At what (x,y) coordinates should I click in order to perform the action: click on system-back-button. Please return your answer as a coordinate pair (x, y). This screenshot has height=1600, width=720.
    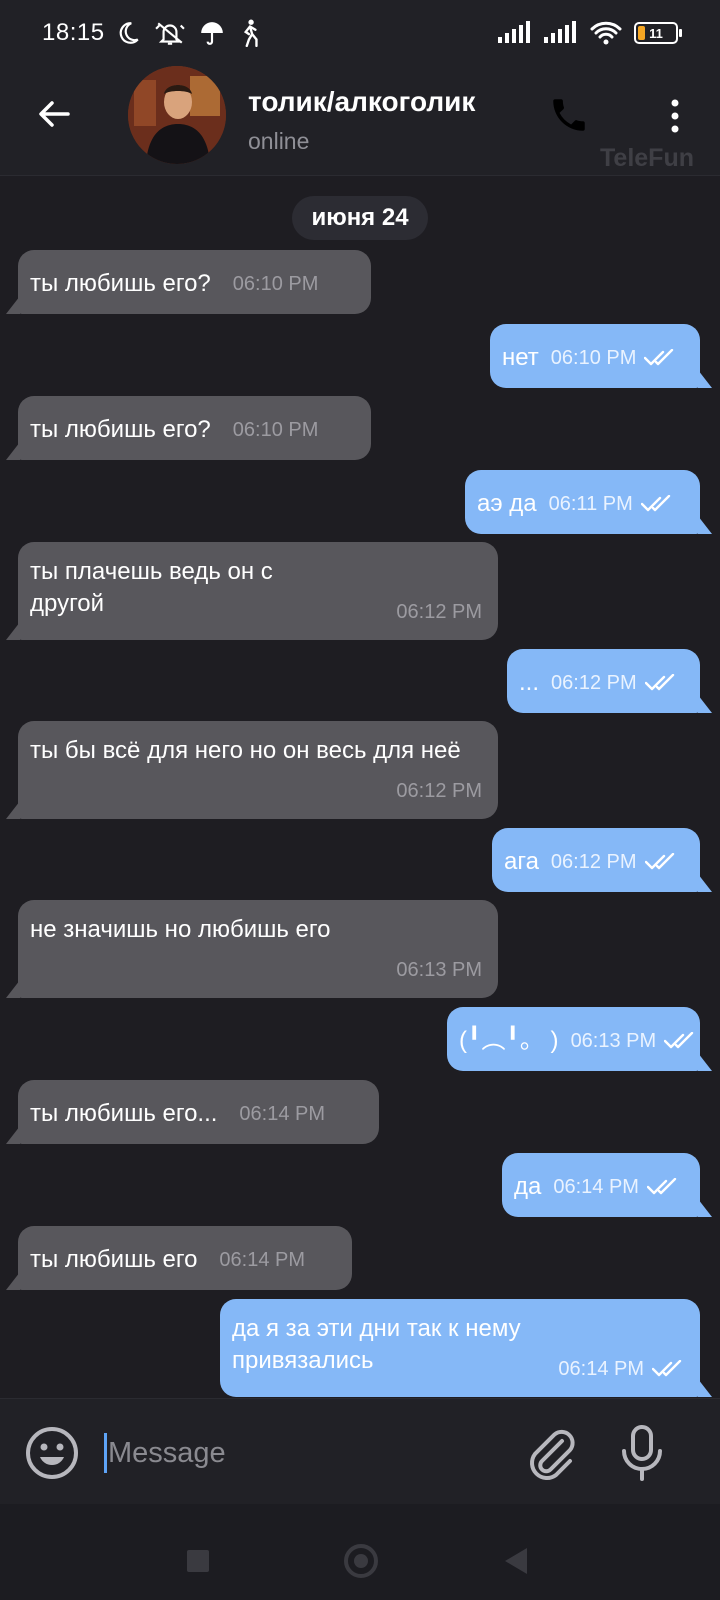
    Looking at the image, I should click on (516, 1561).